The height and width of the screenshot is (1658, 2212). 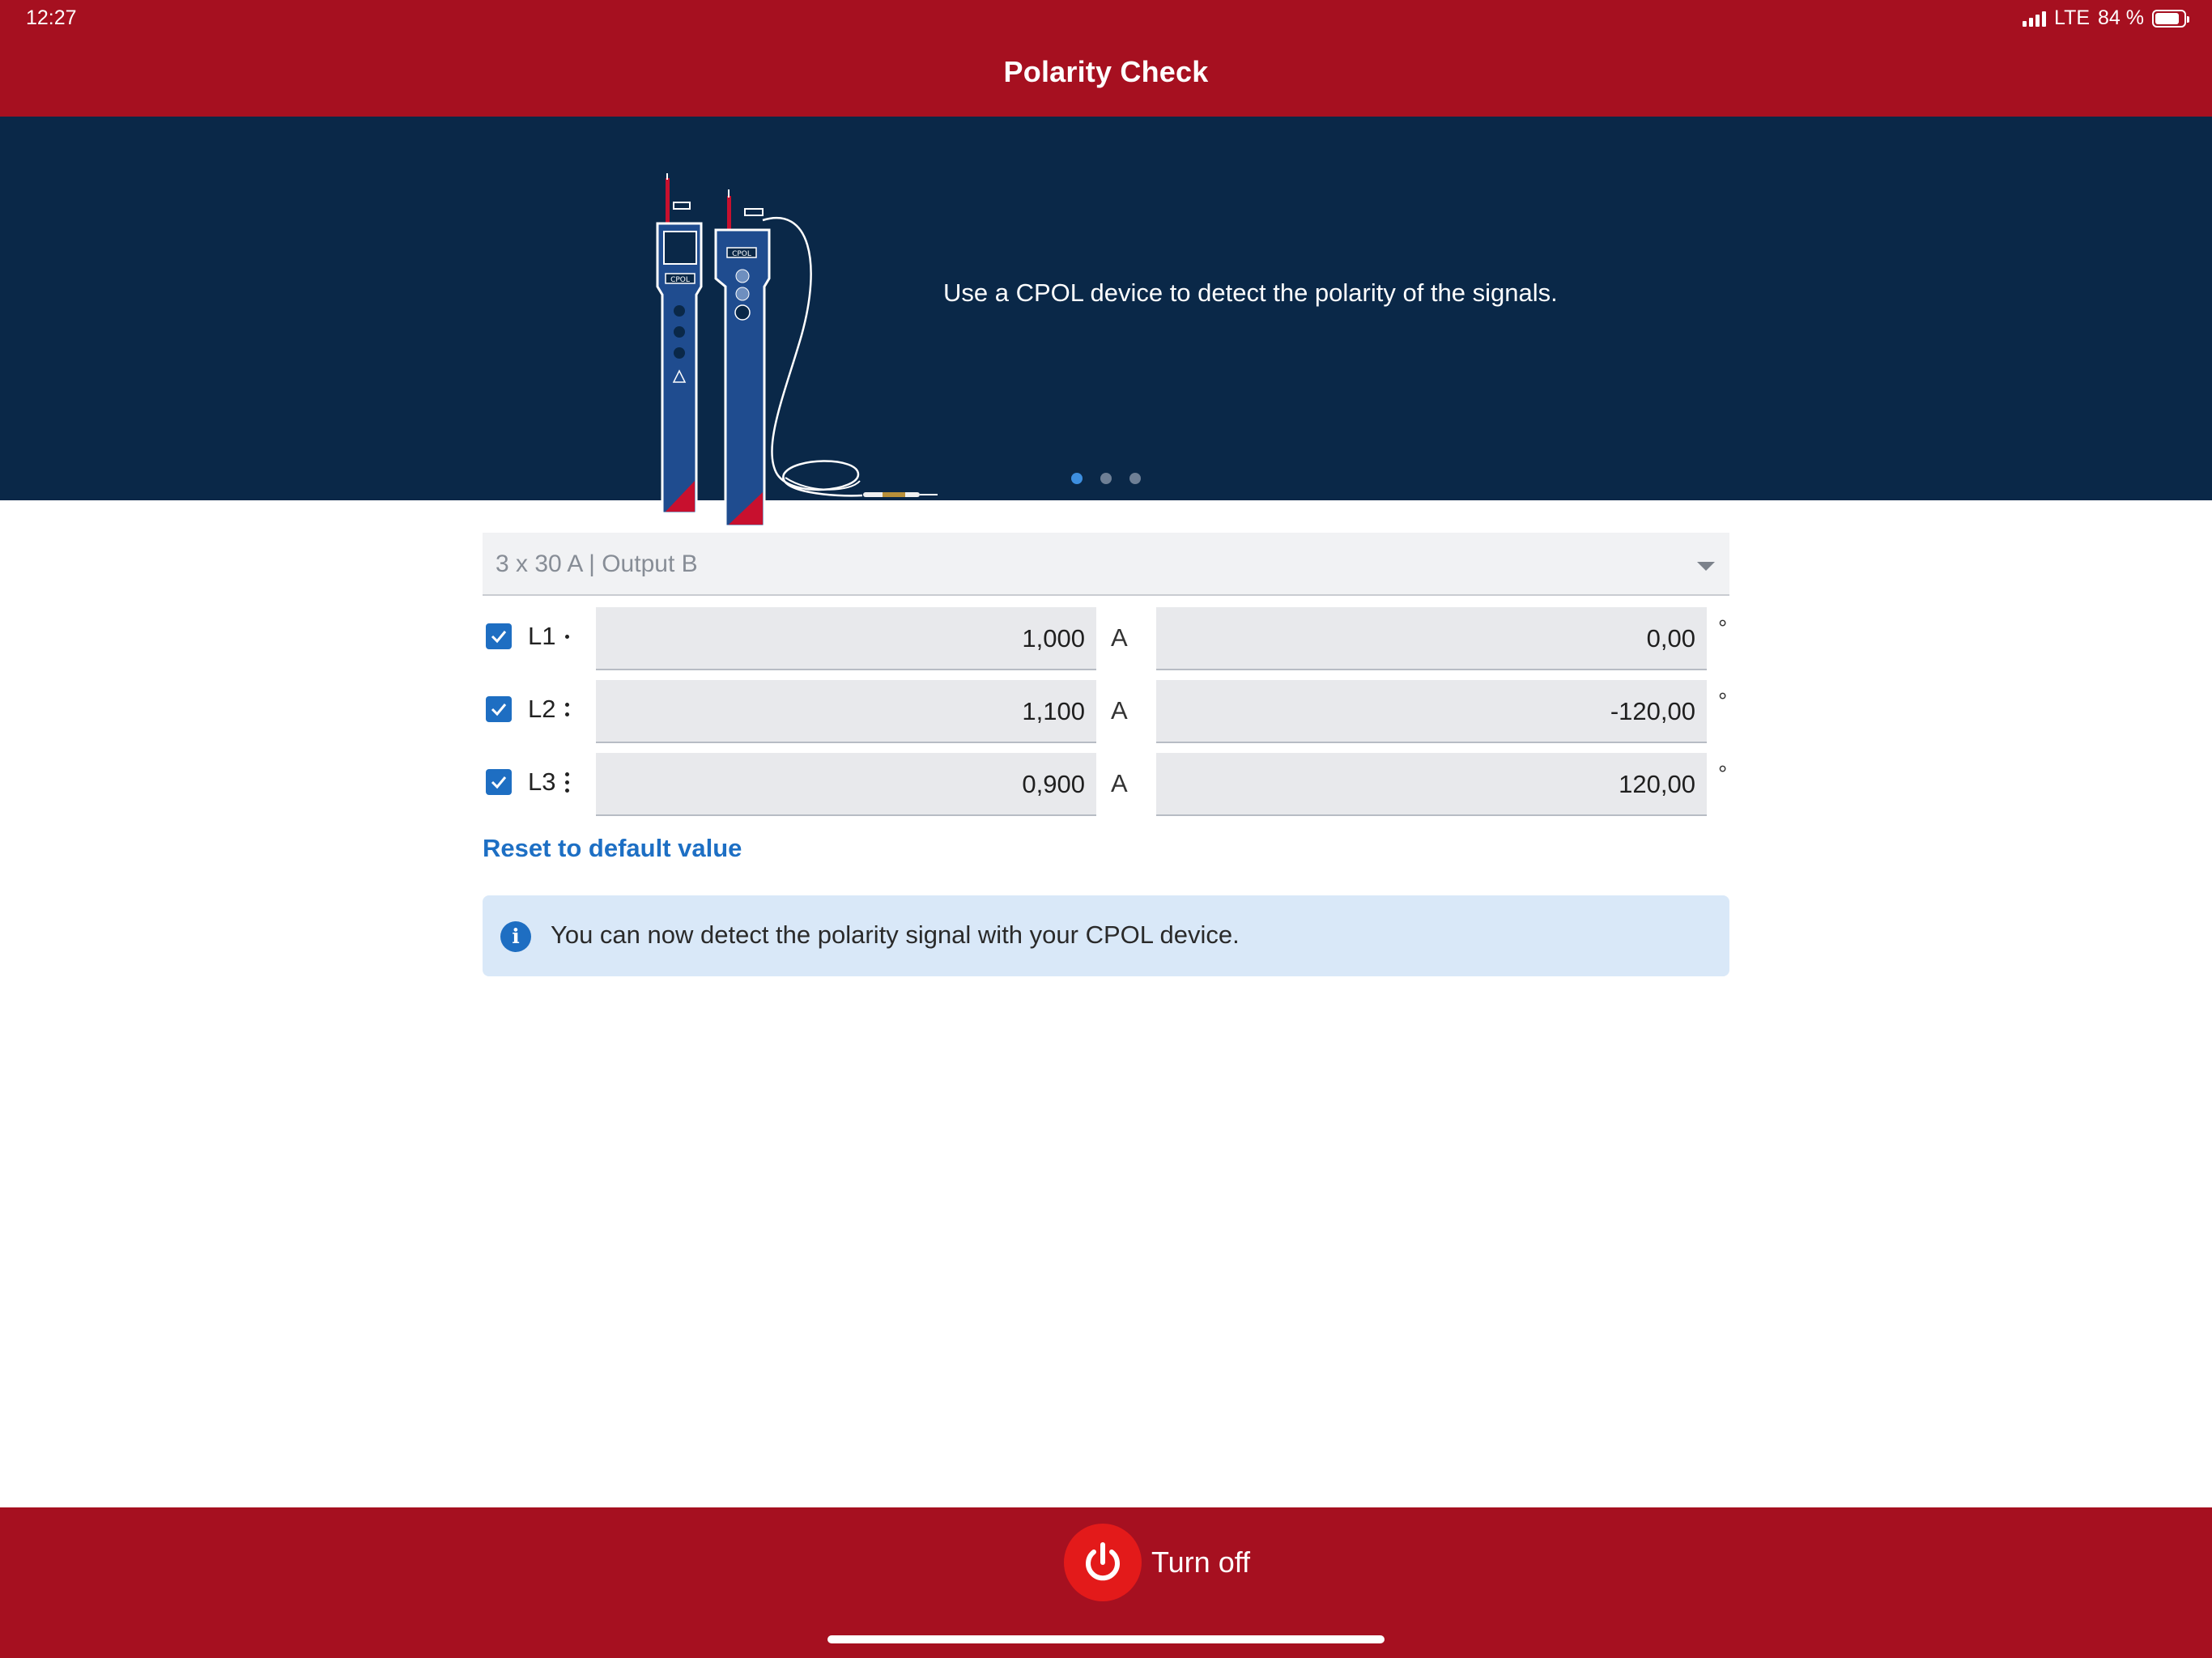 What do you see at coordinates (1106, 643) in the screenshot?
I see `phase-row-l1: L1 1,000 A 0,00 °` at bounding box center [1106, 643].